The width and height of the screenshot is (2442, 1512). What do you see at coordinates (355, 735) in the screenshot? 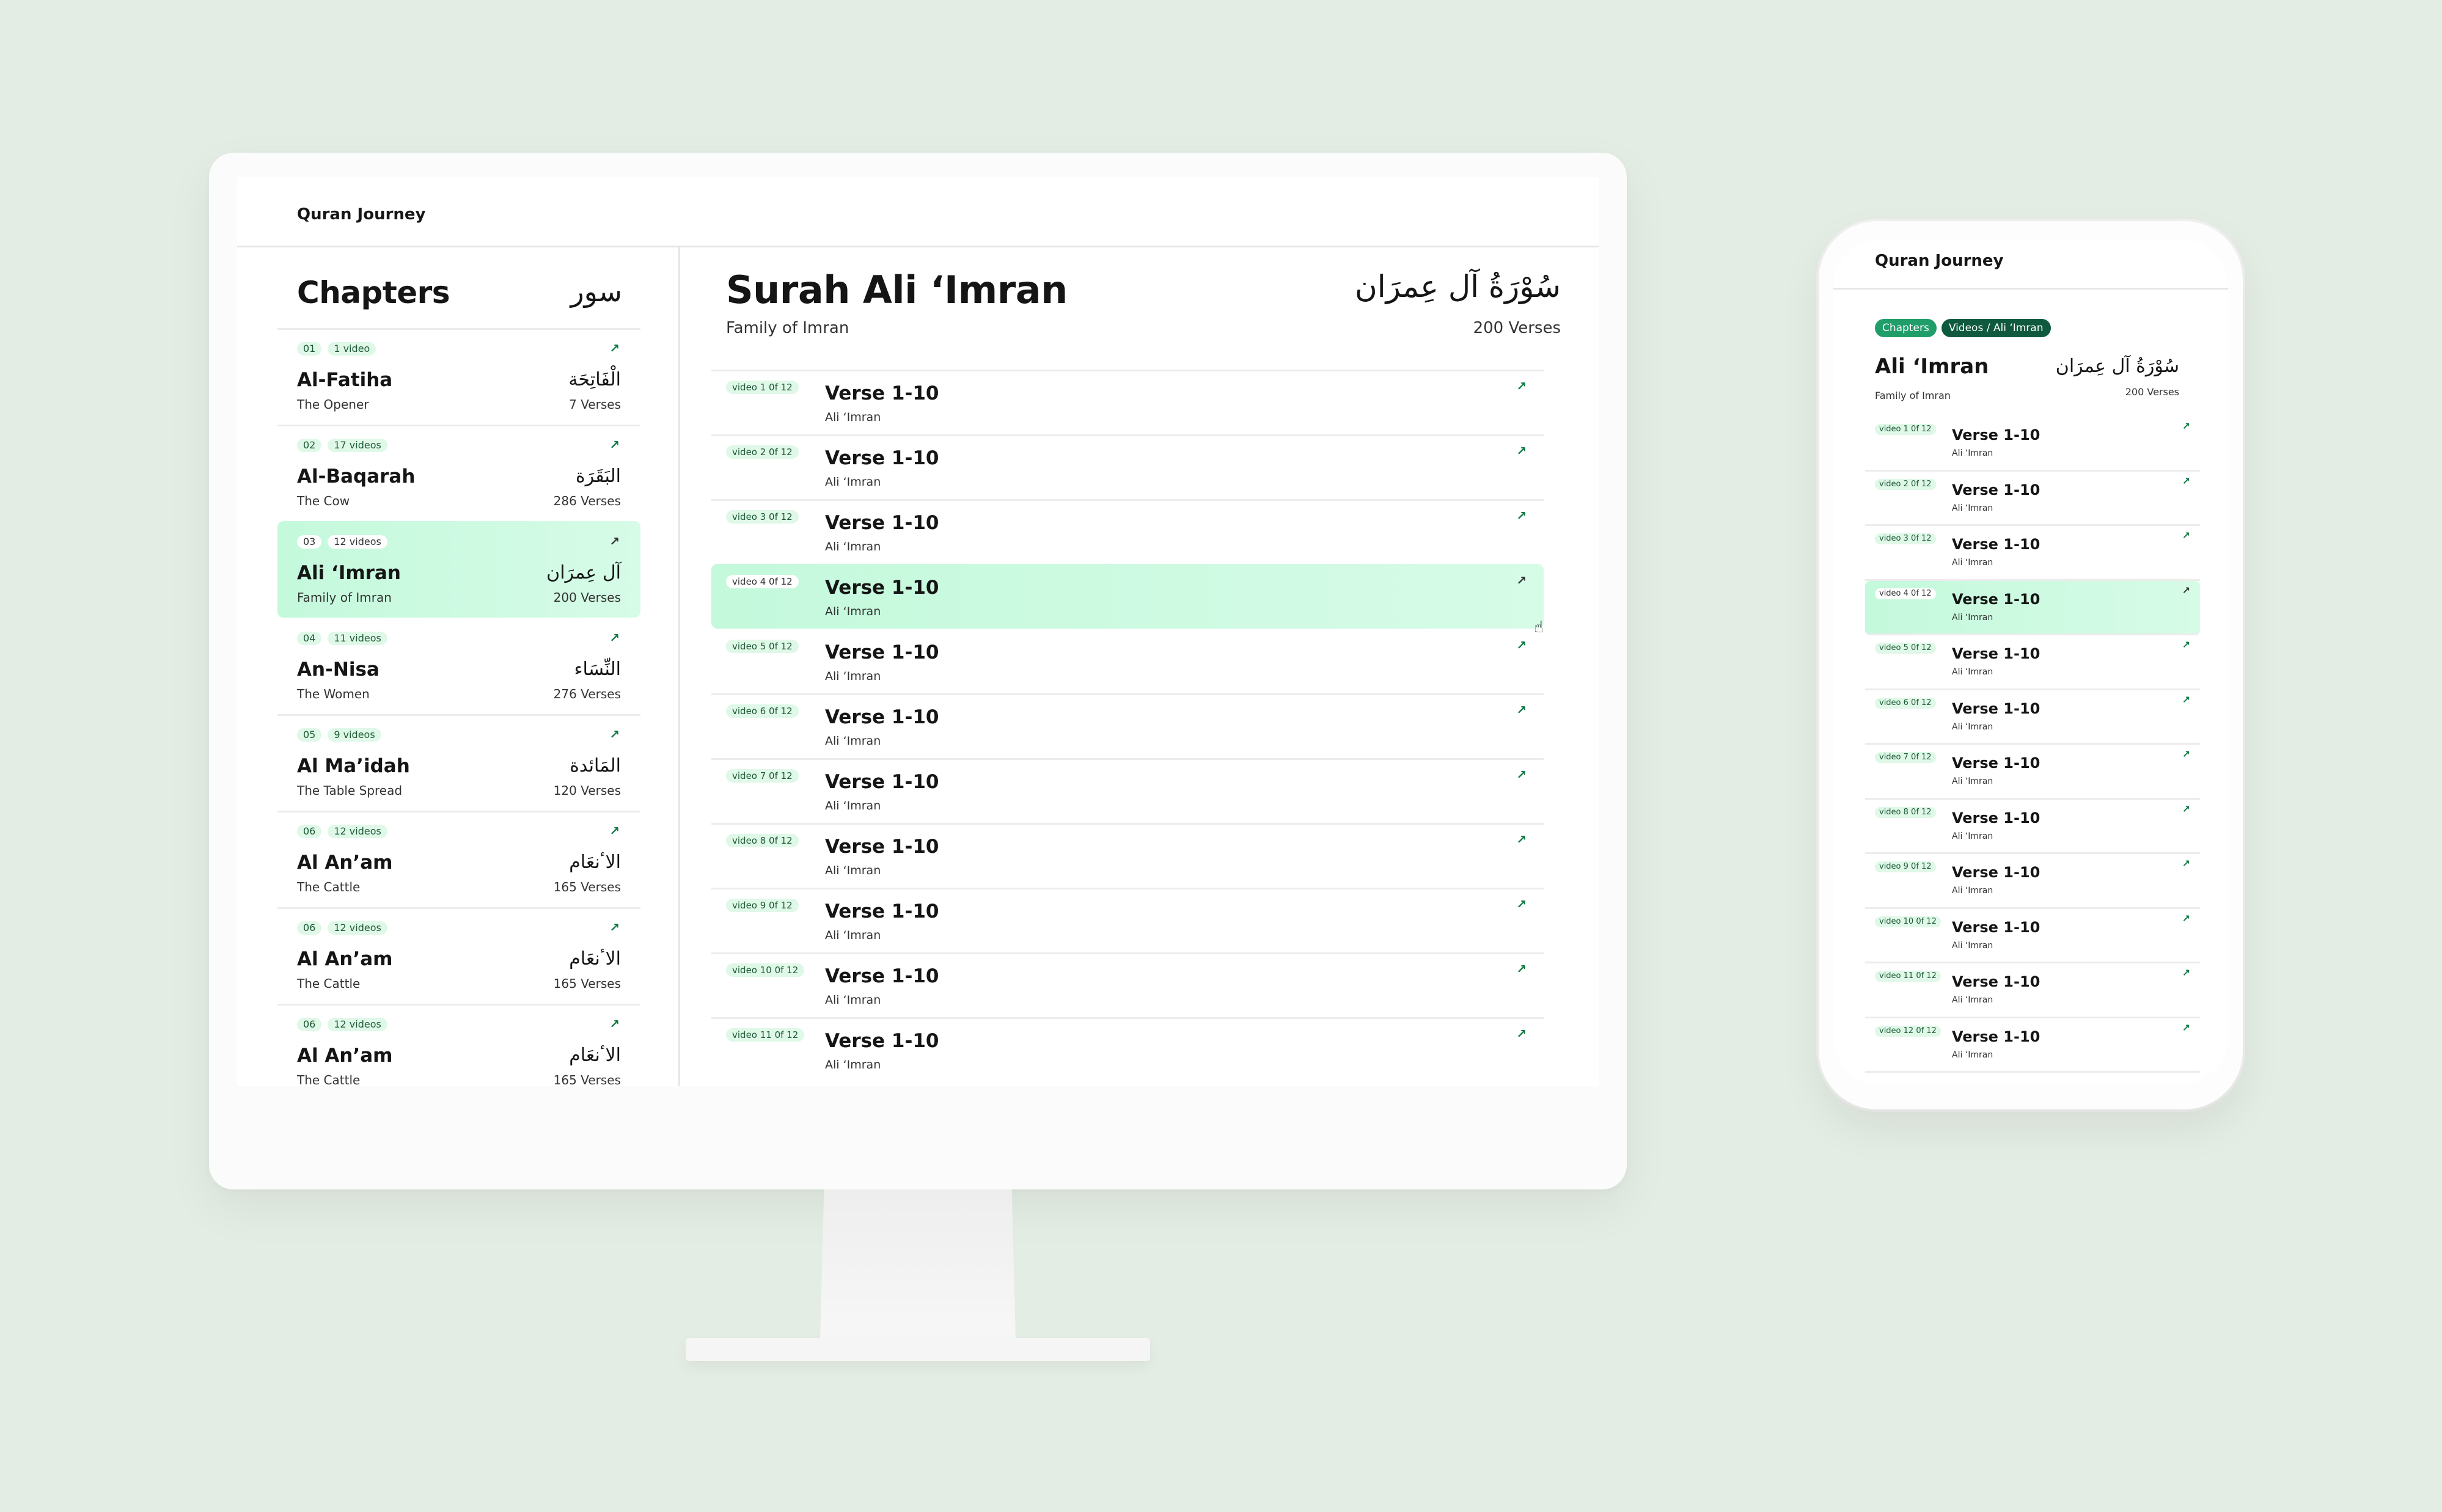
I see `video-count-badge: 9 videos` at bounding box center [355, 735].